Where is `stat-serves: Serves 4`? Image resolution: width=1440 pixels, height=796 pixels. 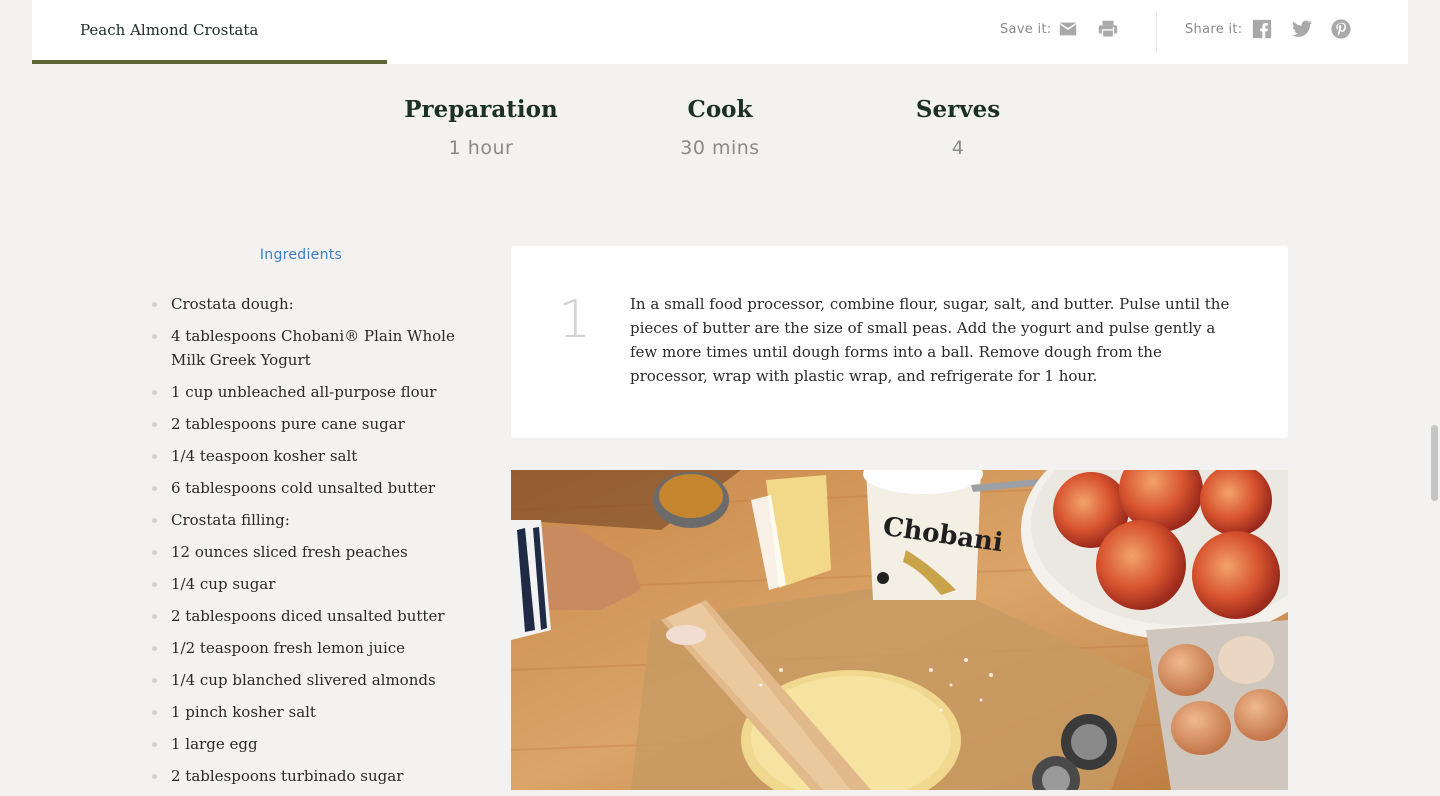
stat-serves: Serves 4 is located at coordinates (958, 127).